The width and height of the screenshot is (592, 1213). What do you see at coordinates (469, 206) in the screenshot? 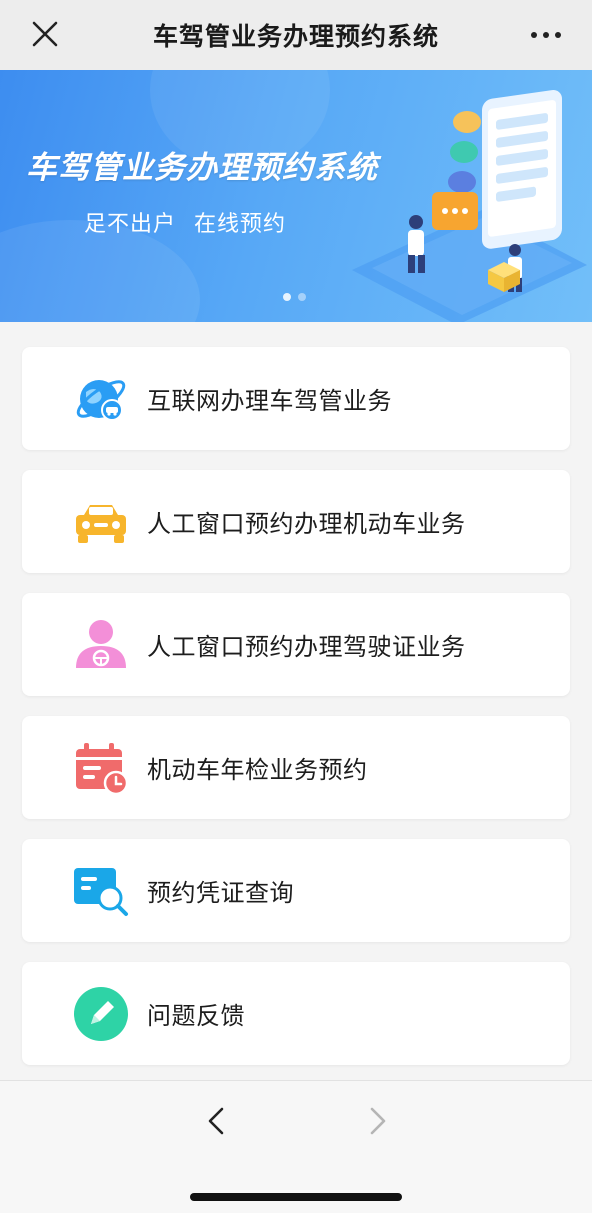
I see `banner-illustration` at bounding box center [469, 206].